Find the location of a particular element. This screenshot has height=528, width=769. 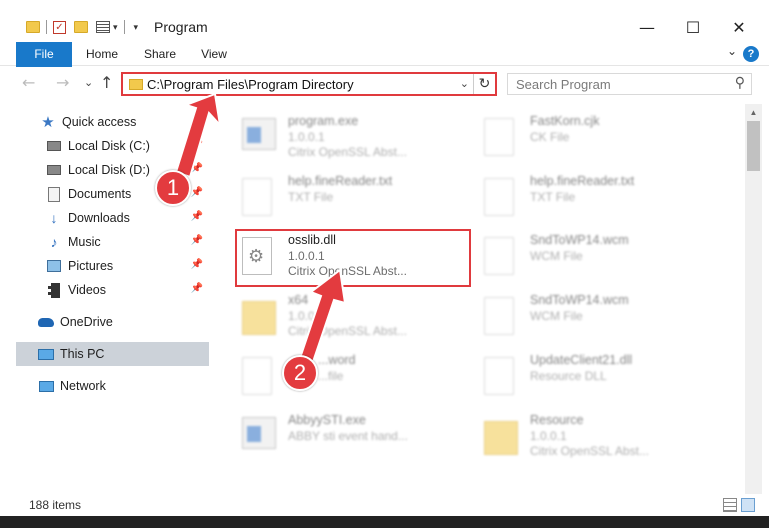

details-view-icon is located at coordinates (730, 505).